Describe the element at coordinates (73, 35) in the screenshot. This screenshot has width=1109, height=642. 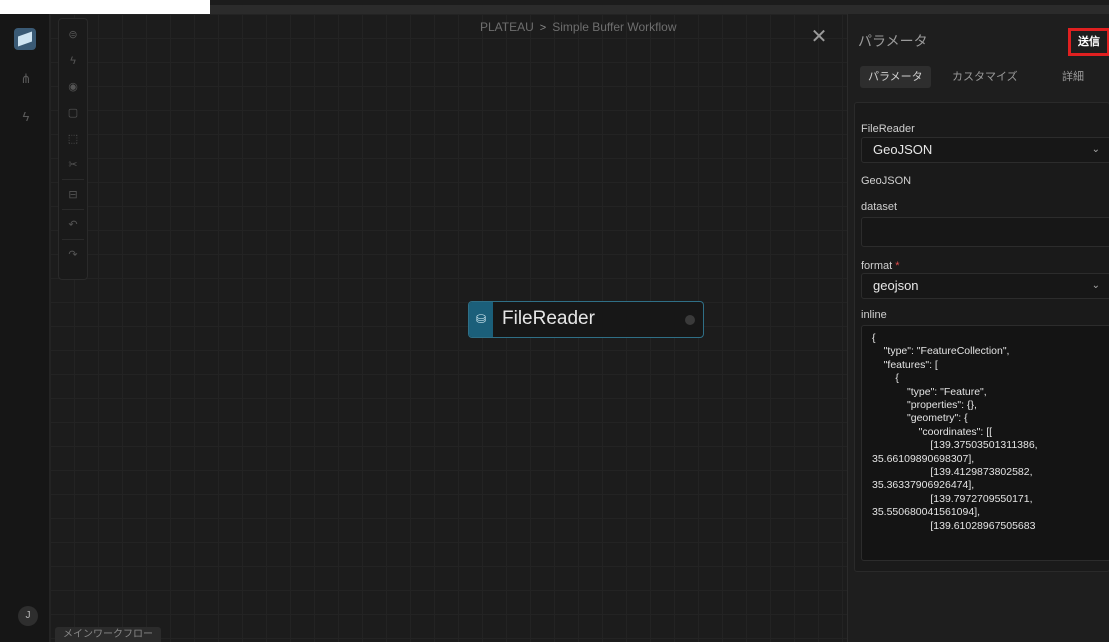
I see `reader-node-icon: ⊜` at that location.